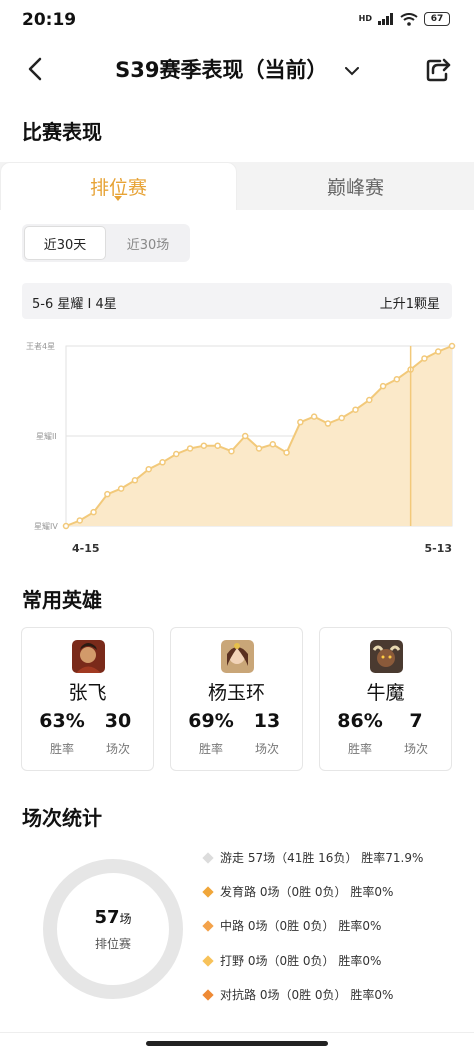 The image size is (474, 1053). I want to click on hero-card: 牛魔 86% 7 胜率 场次, so click(385, 699).